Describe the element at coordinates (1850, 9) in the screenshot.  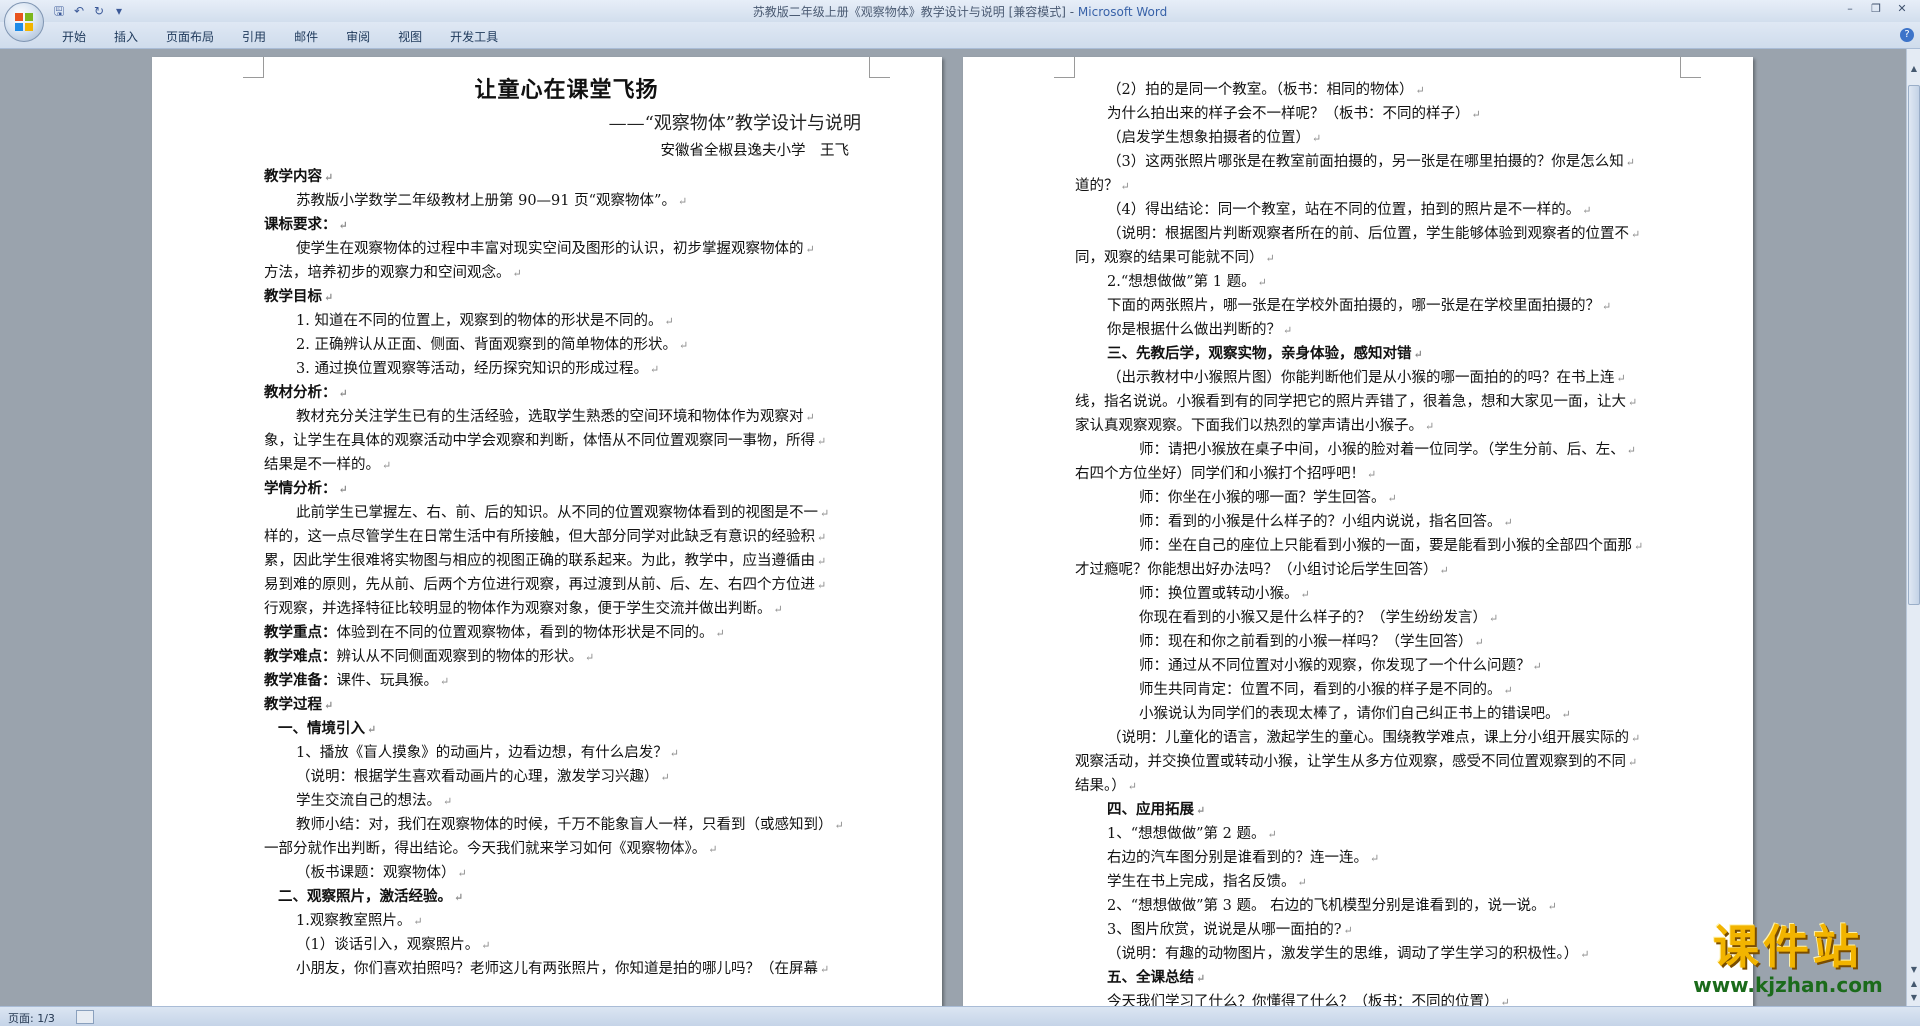
I see `minimize-icon: –` at that location.